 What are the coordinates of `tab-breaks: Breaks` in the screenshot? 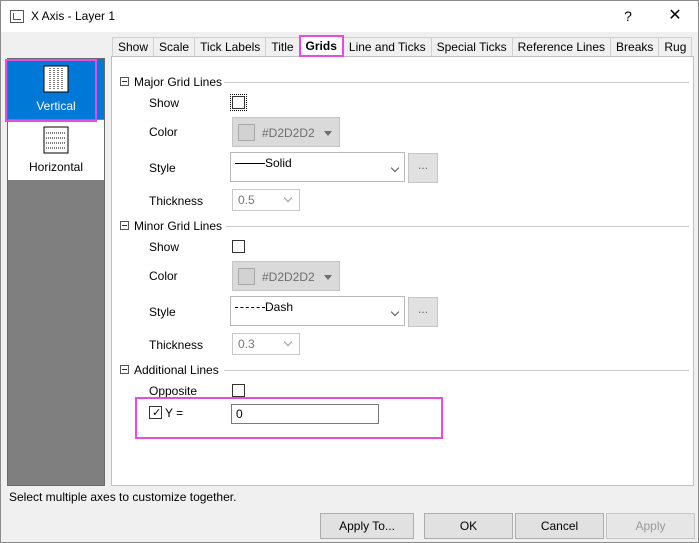 It's located at (635, 47).